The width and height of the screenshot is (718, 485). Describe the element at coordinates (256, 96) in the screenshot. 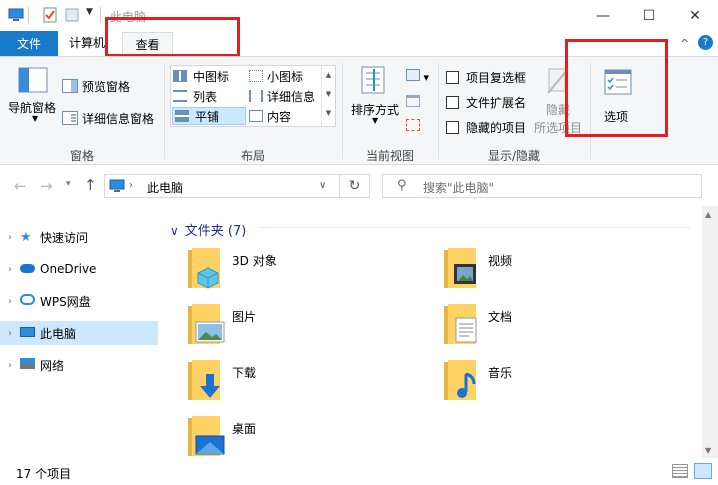

I see `details-icon` at that location.